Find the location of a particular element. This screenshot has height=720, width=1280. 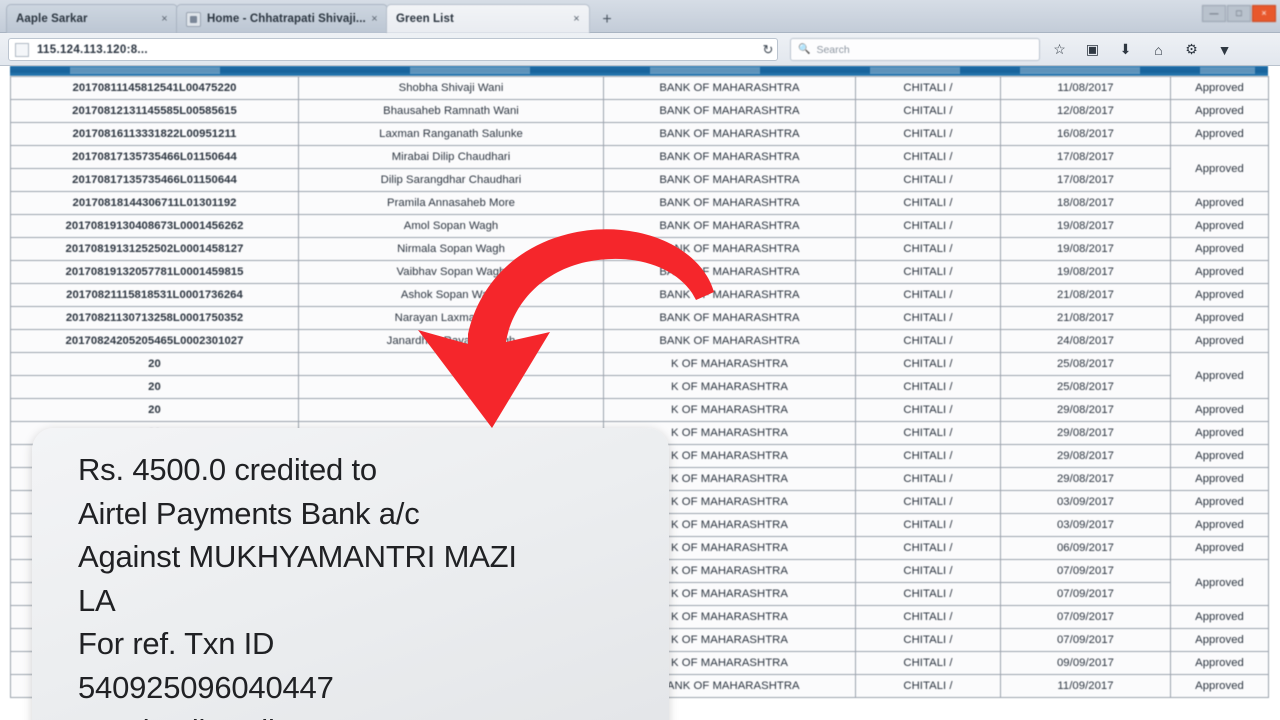

cell-application-id: 20170819130408673L0001456262 is located at coordinates (154, 226).